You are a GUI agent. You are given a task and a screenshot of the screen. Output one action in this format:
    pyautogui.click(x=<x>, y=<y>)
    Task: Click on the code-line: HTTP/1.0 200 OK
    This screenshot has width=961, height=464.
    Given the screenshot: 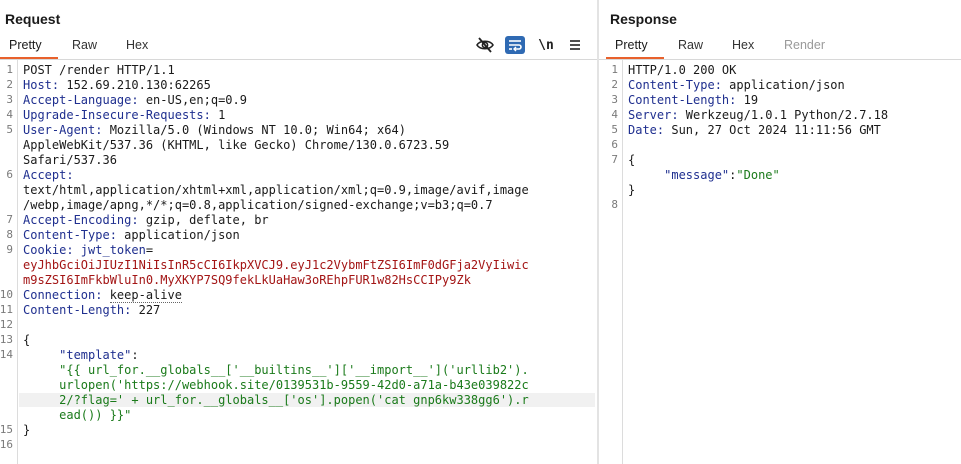 What is the action you would take?
    pyautogui.click(x=682, y=70)
    